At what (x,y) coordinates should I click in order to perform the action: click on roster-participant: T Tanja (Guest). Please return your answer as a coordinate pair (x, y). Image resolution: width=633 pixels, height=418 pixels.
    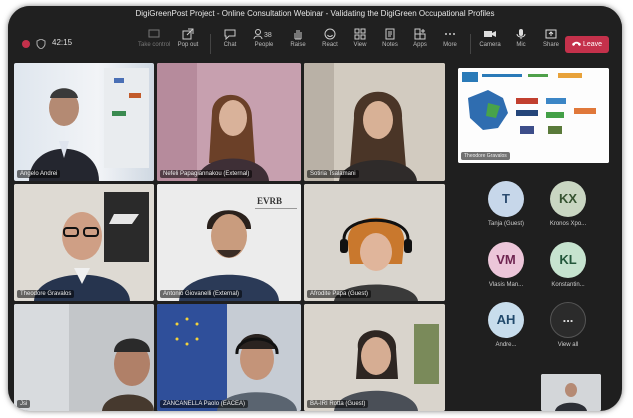
    Looking at the image, I should click on (506, 204).